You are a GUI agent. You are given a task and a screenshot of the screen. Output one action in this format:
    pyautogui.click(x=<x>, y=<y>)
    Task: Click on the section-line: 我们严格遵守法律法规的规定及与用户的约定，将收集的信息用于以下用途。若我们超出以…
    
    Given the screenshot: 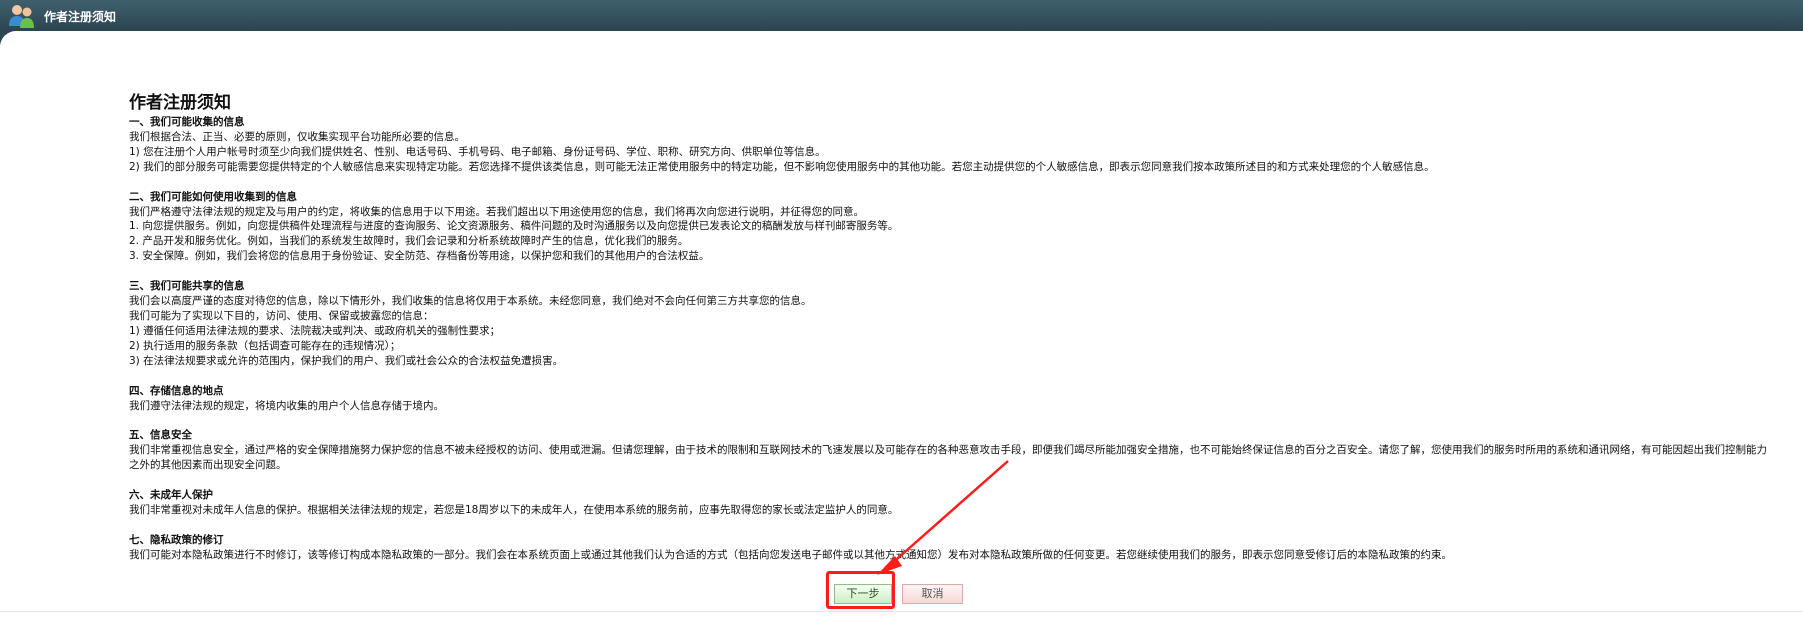 What is the action you would take?
    pyautogui.click(x=496, y=211)
    